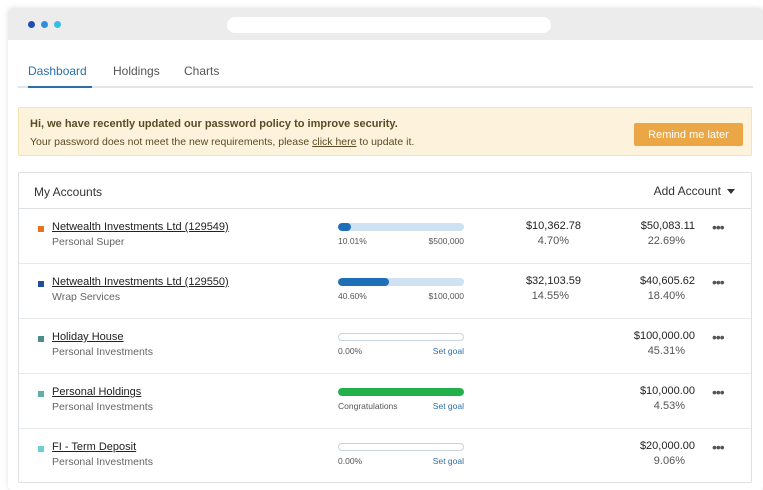  What do you see at coordinates (201, 71) in the screenshot?
I see `tab-charts: Charts` at bounding box center [201, 71].